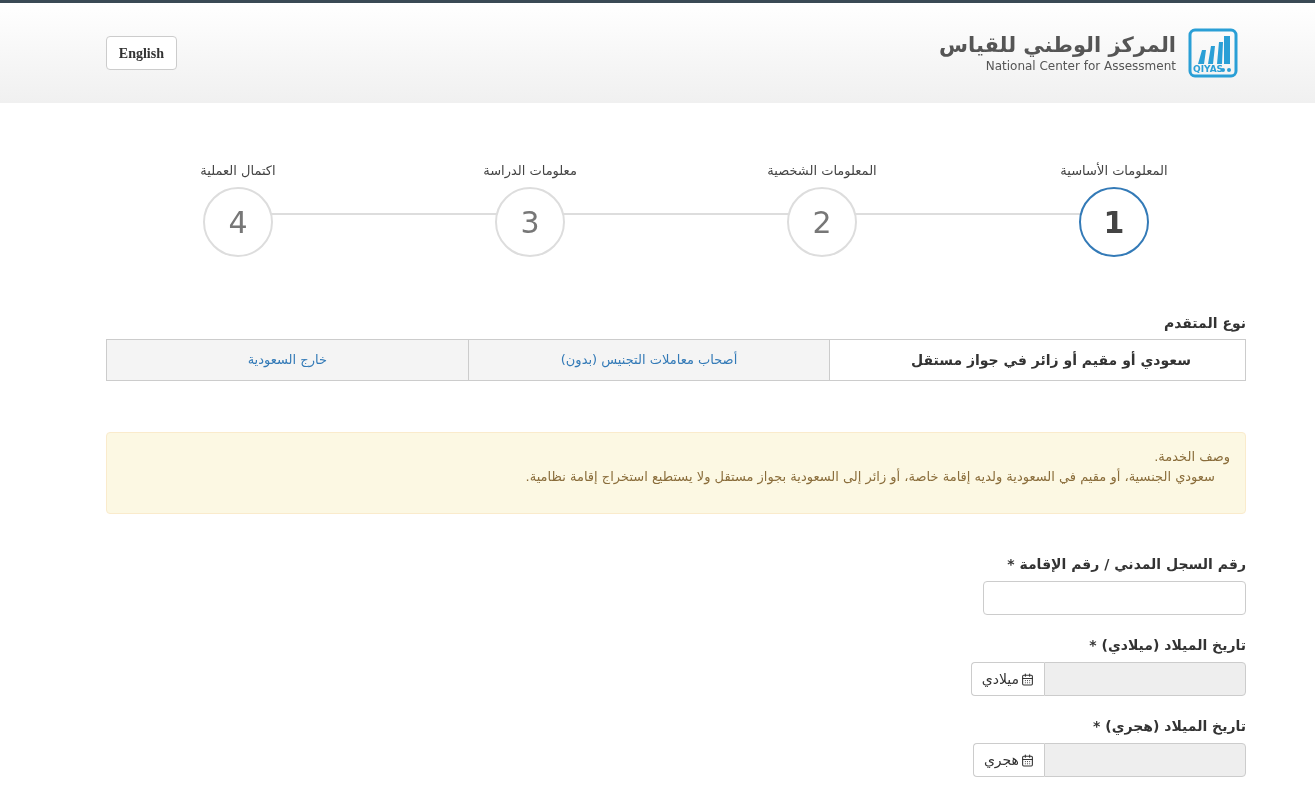 Image resolution: width=1315 pixels, height=785 pixels. I want to click on id-number-input, so click(1114, 598).